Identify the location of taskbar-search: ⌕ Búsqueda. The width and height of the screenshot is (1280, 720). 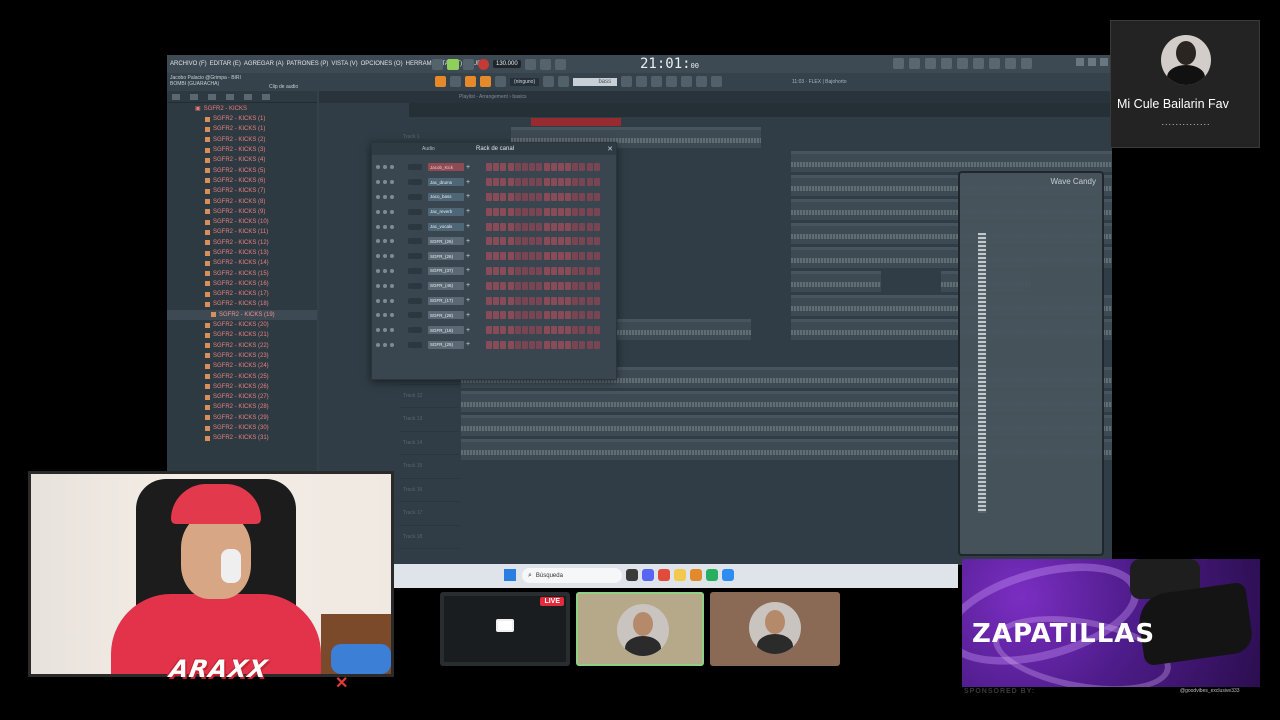
(572, 575).